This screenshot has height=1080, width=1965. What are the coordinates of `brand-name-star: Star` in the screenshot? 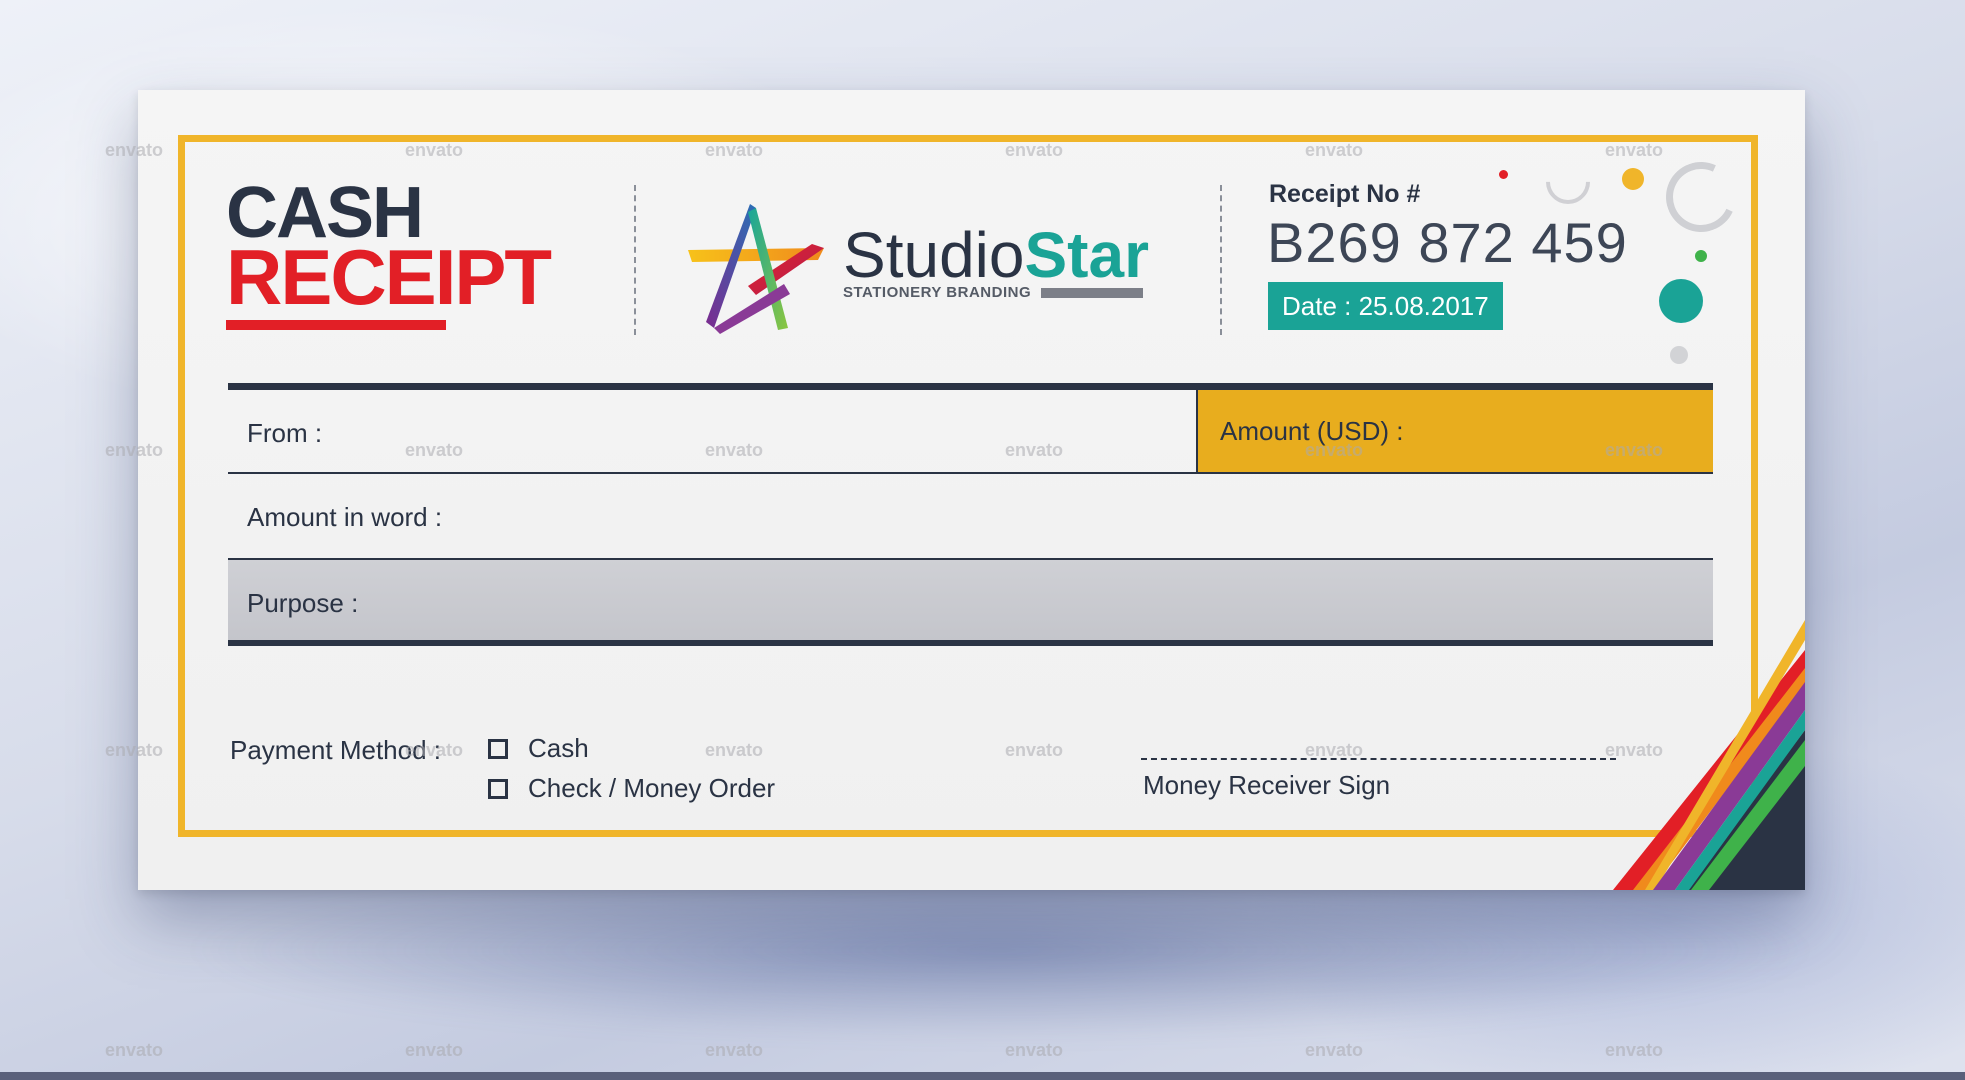 It's located at (1086, 255).